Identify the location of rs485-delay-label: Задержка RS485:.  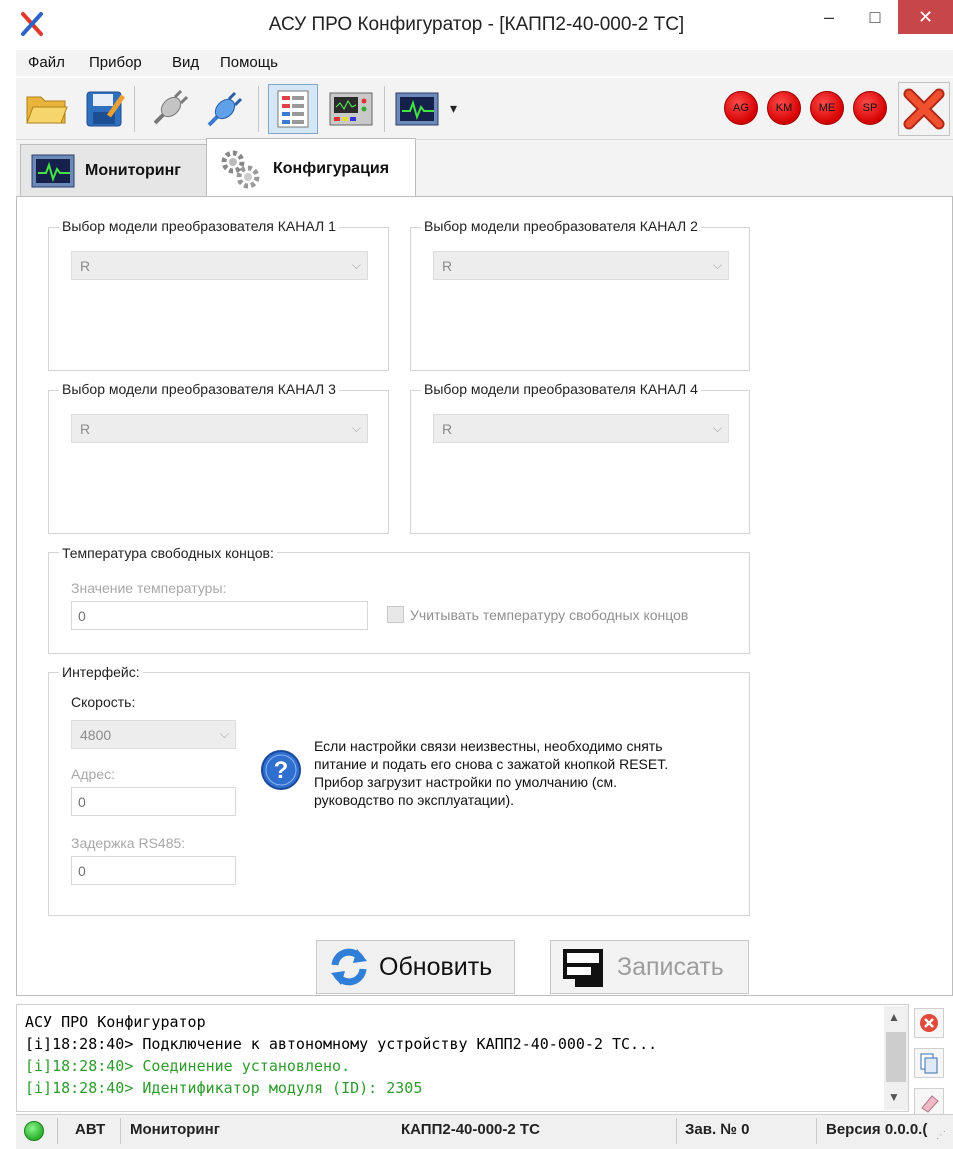
(128, 843).